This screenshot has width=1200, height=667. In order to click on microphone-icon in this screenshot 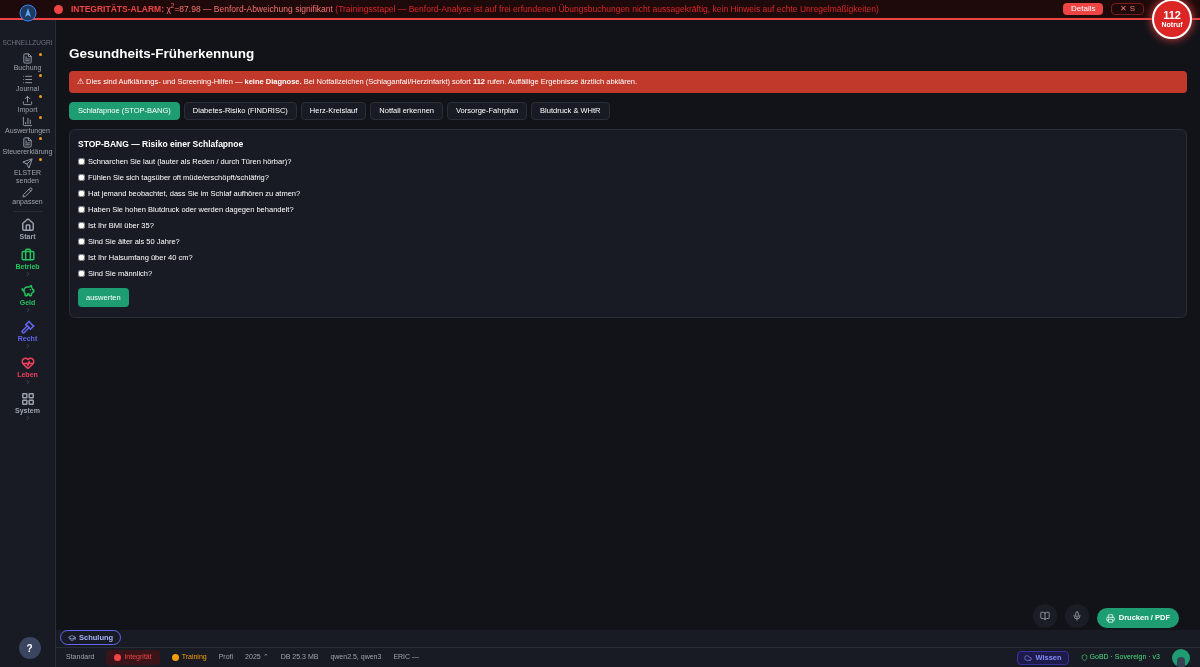, I will do `click(1076, 616)`.